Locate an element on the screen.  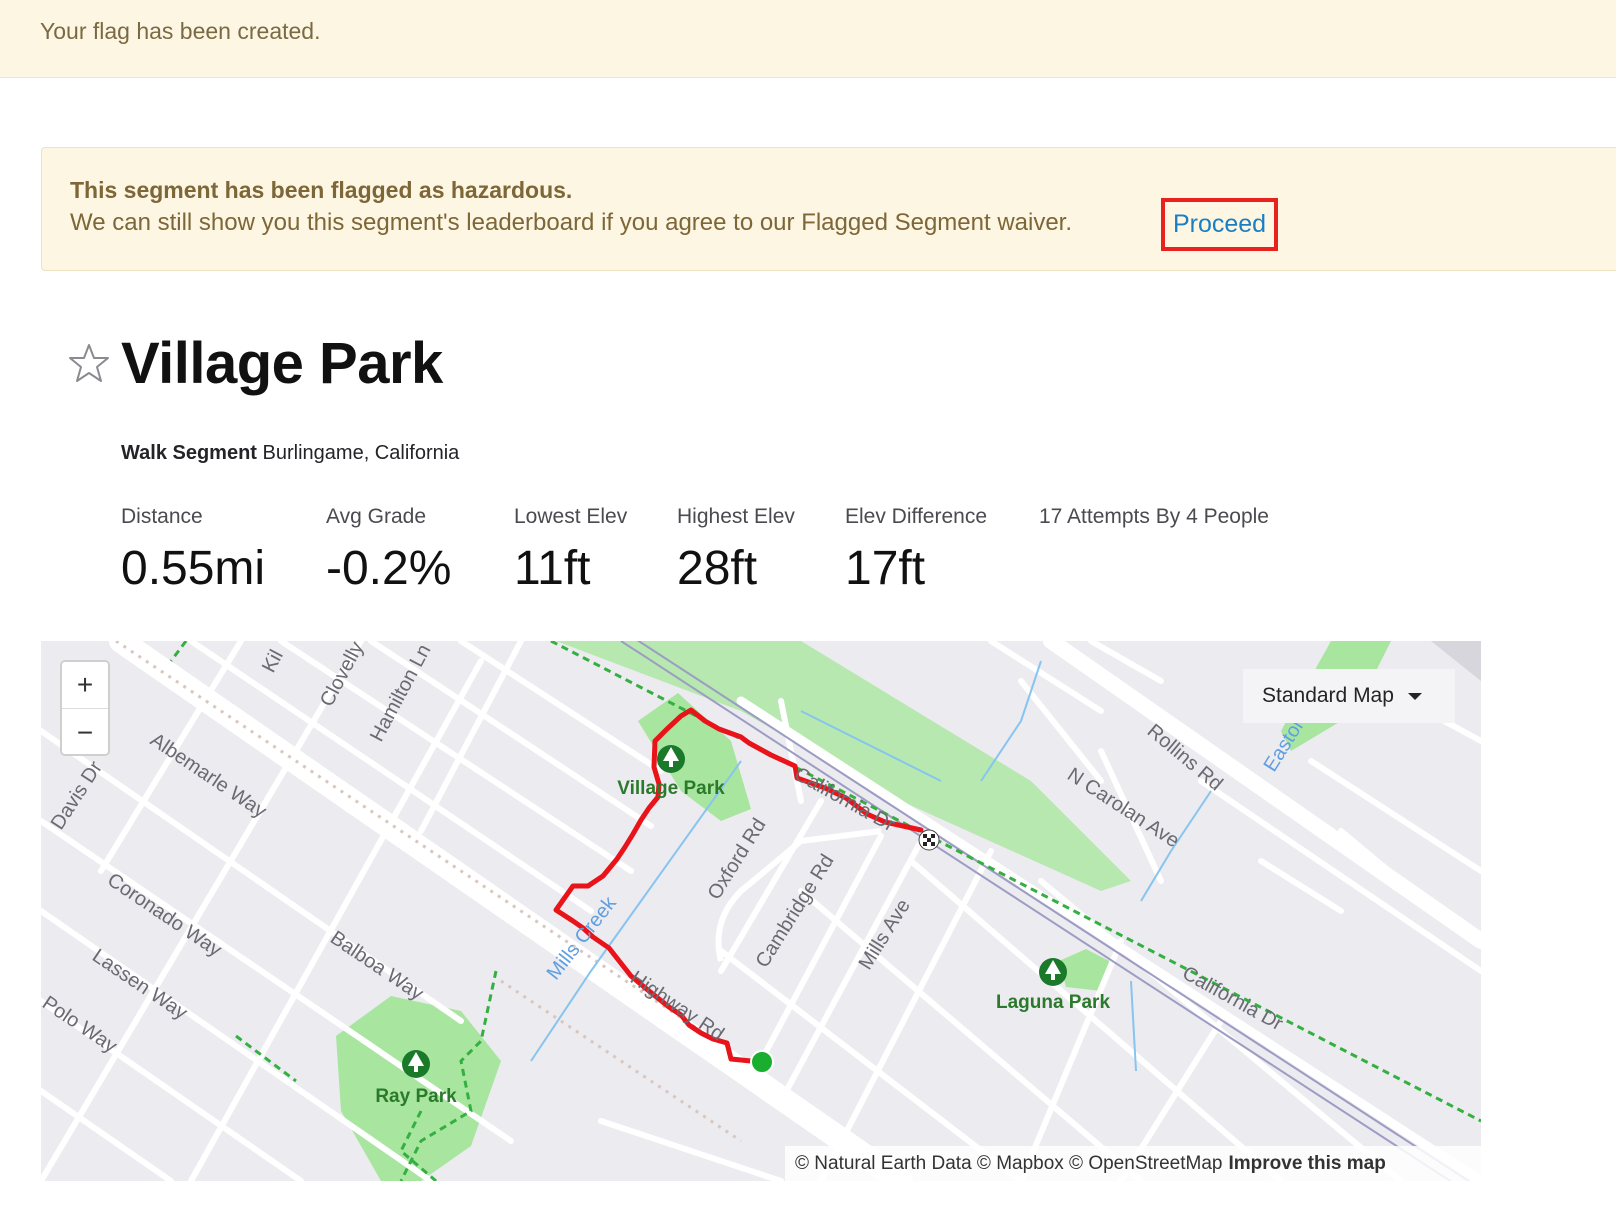
page-title: Village Park is located at coordinates (282, 363).